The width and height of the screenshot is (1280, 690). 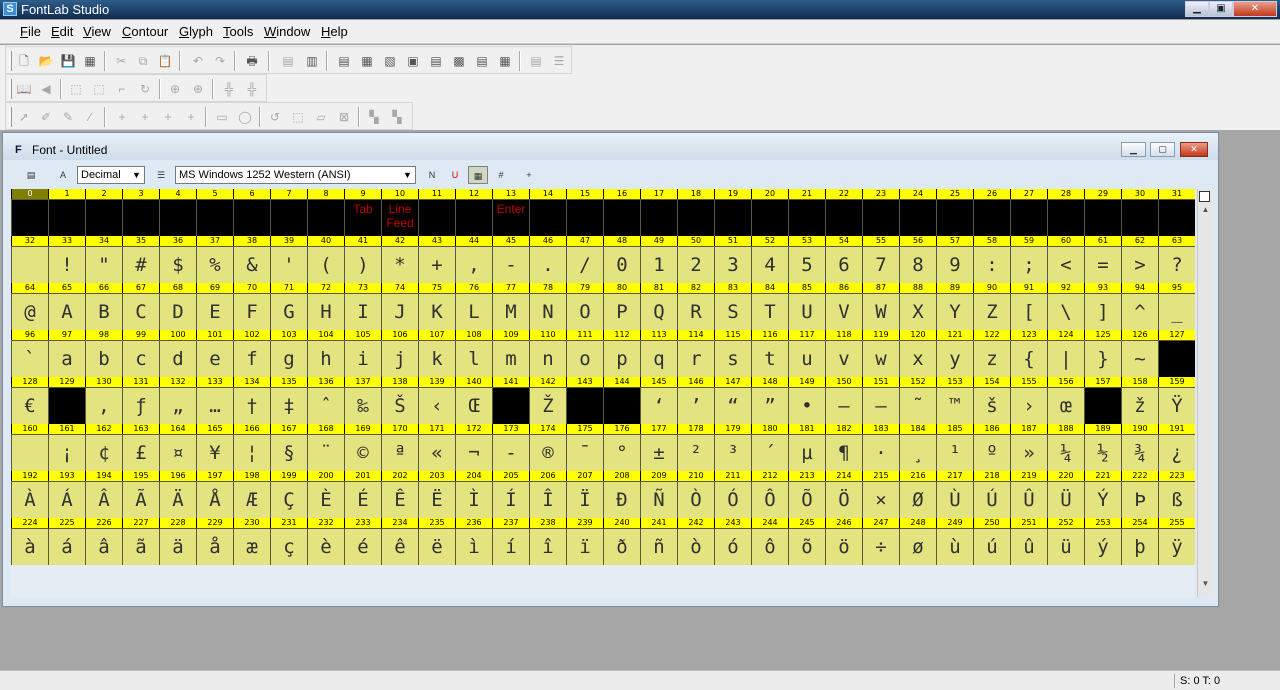 What do you see at coordinates (769, 358) in the screenshot?
I see `glyph-cell: t` at bounding box center [769, 358].